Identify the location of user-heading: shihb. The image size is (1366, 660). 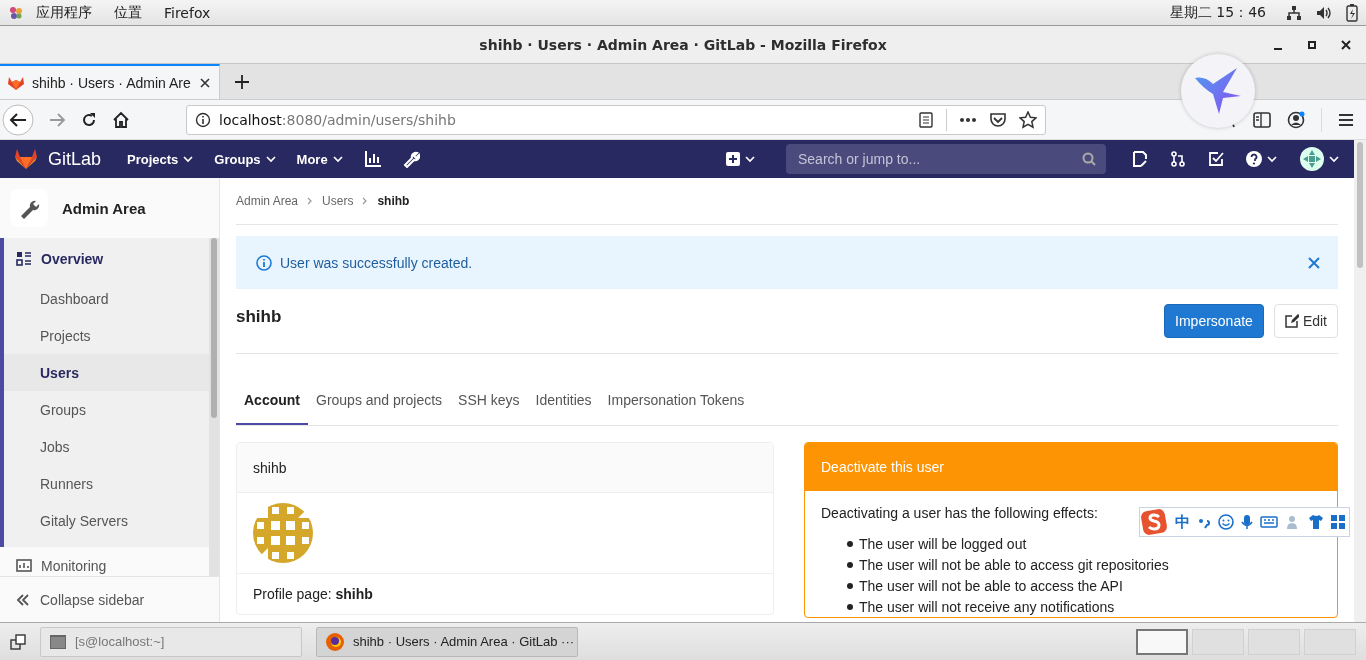
(259, 317).